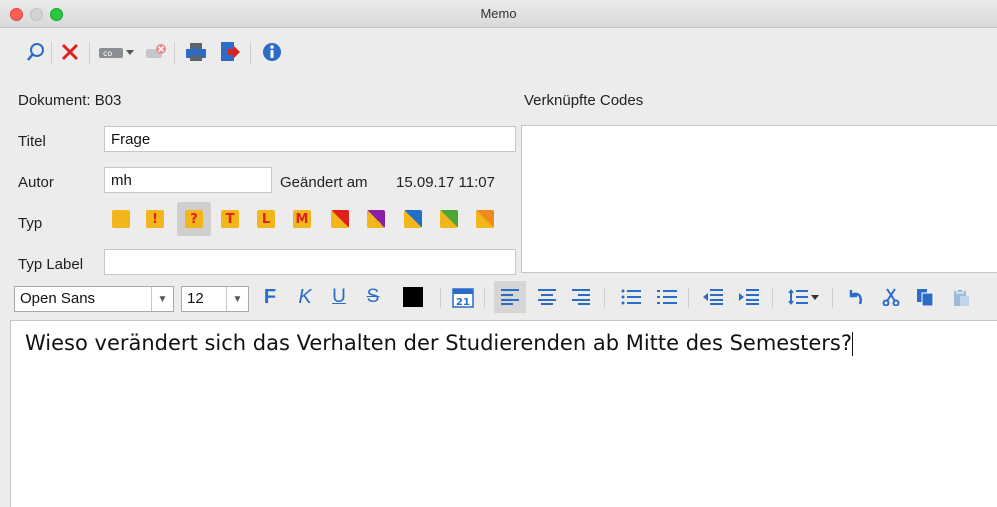 The width and height of the screenshot is (997, 507). Describe the element at coordinates (324, 182) in the screenshot. I see `changed-label: Geändert am` at that location.